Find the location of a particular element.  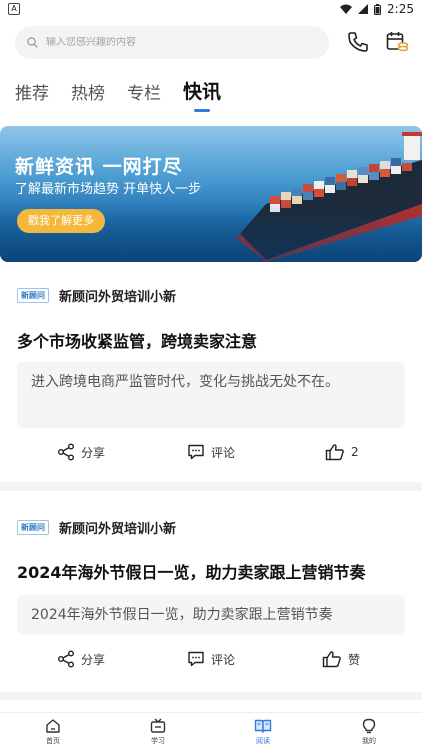

nav-mine-label: 我的 is located at coordinates (369, 741).